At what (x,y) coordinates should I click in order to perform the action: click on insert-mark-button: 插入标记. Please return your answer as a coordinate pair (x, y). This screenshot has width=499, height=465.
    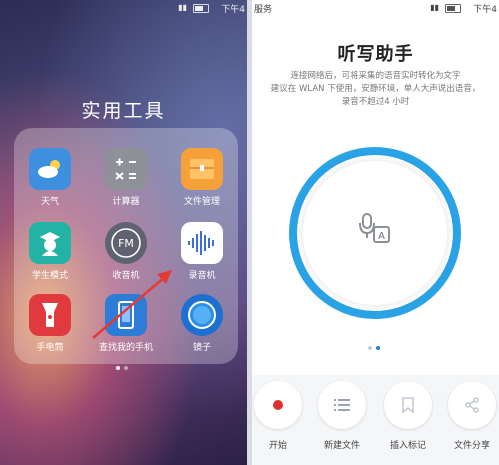
    Looking at the image, I should click on (408, 416).